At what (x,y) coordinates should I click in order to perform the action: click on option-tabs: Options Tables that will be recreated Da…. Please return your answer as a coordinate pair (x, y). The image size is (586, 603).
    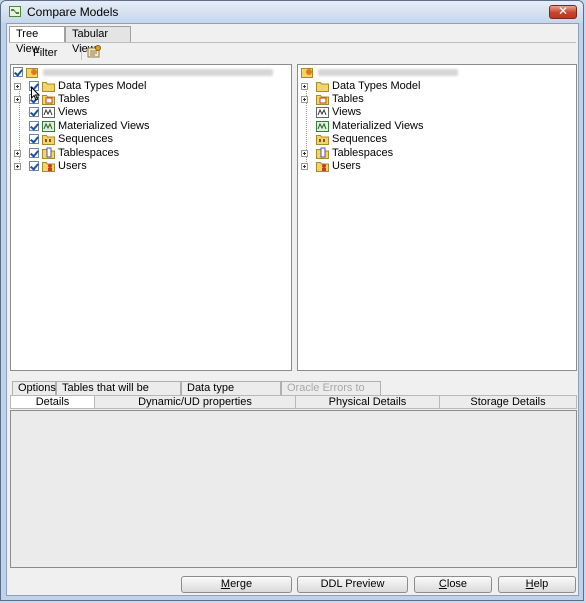
    Looking at the image, I should click on (292, 394).